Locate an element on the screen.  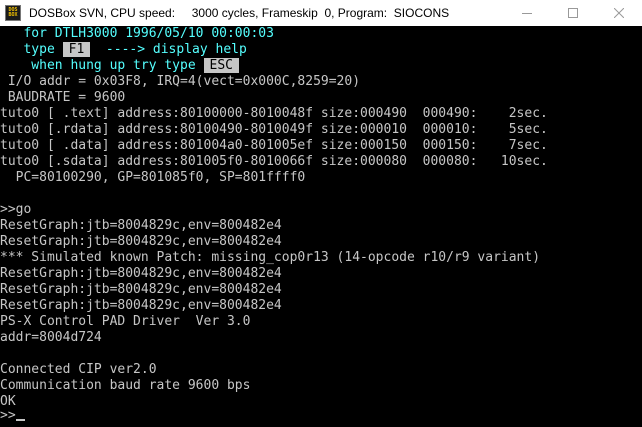
help-prefix: type is located at coordinates (31, 49).